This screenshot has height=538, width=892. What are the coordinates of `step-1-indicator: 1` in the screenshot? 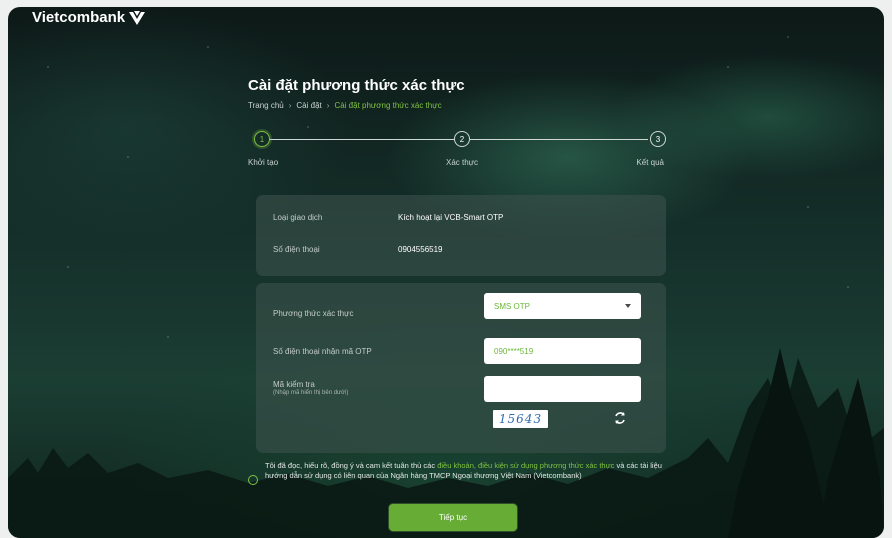 It's located at (262, 139).